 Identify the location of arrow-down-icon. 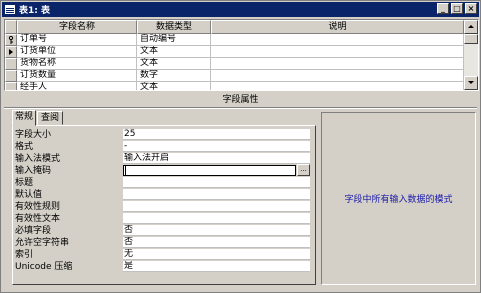
(471, 82).